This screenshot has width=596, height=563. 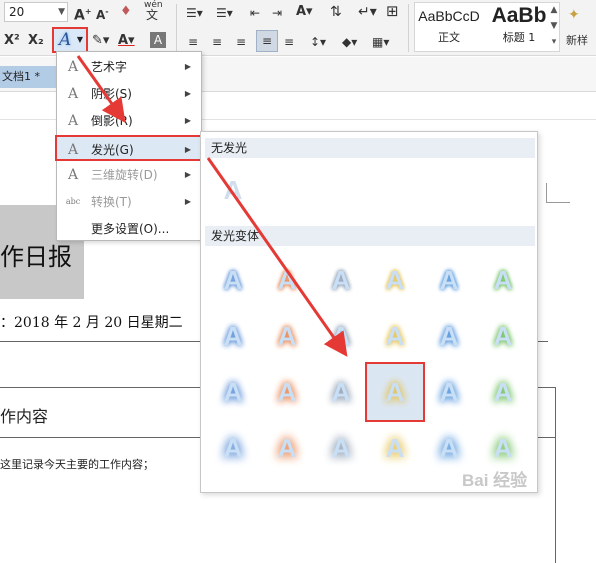 I want to click on line-spacing-icon: ↕▾, so click(x=318, y=42).